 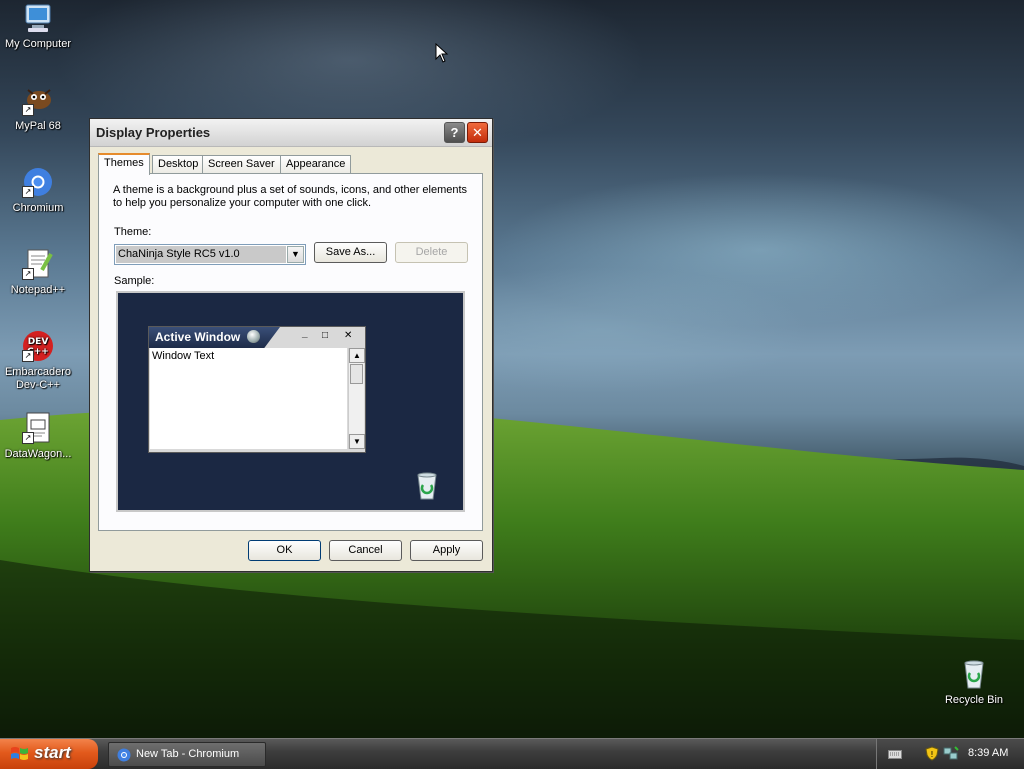 I want to click on dialog-titlebar: Display Properties ? ✕, so click(x=291, y=133).